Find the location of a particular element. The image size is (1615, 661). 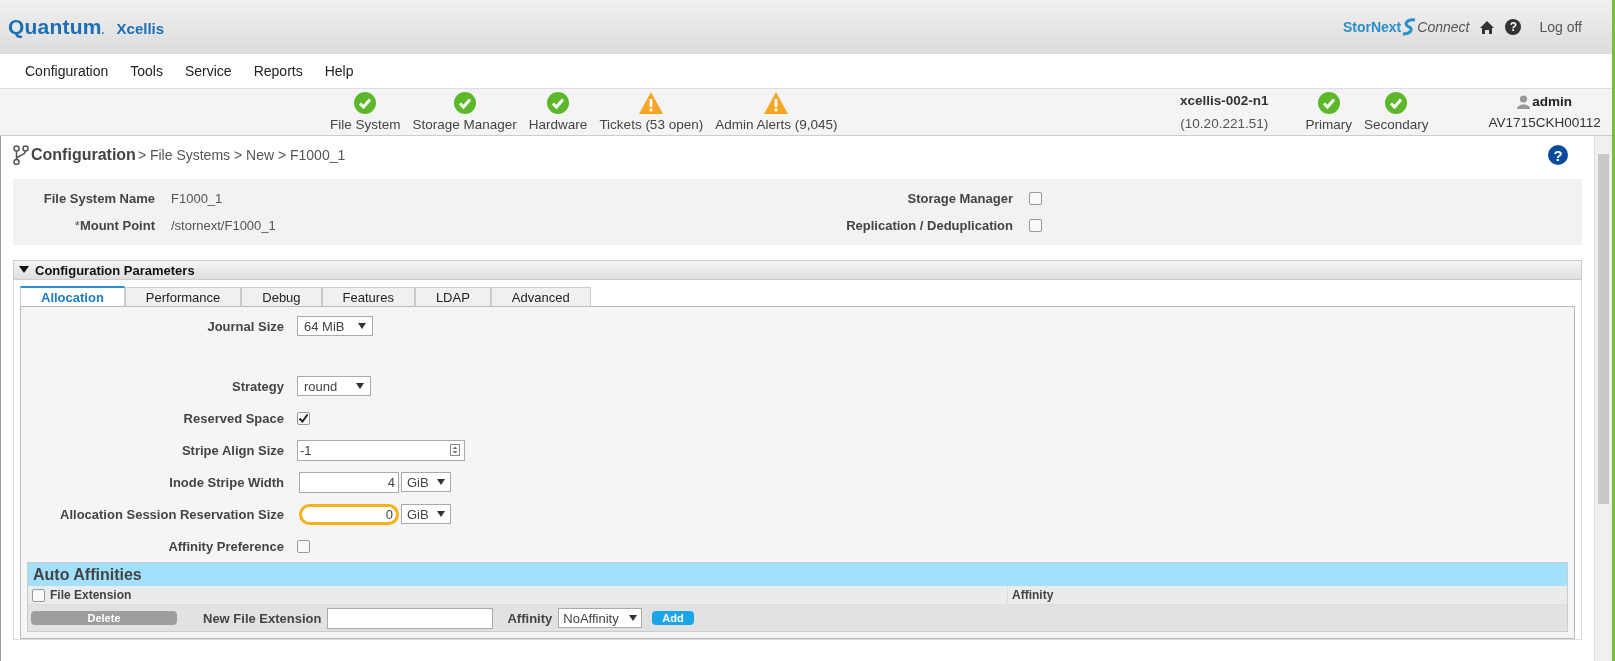

status-label: File System is located at coordinates (365, 124).